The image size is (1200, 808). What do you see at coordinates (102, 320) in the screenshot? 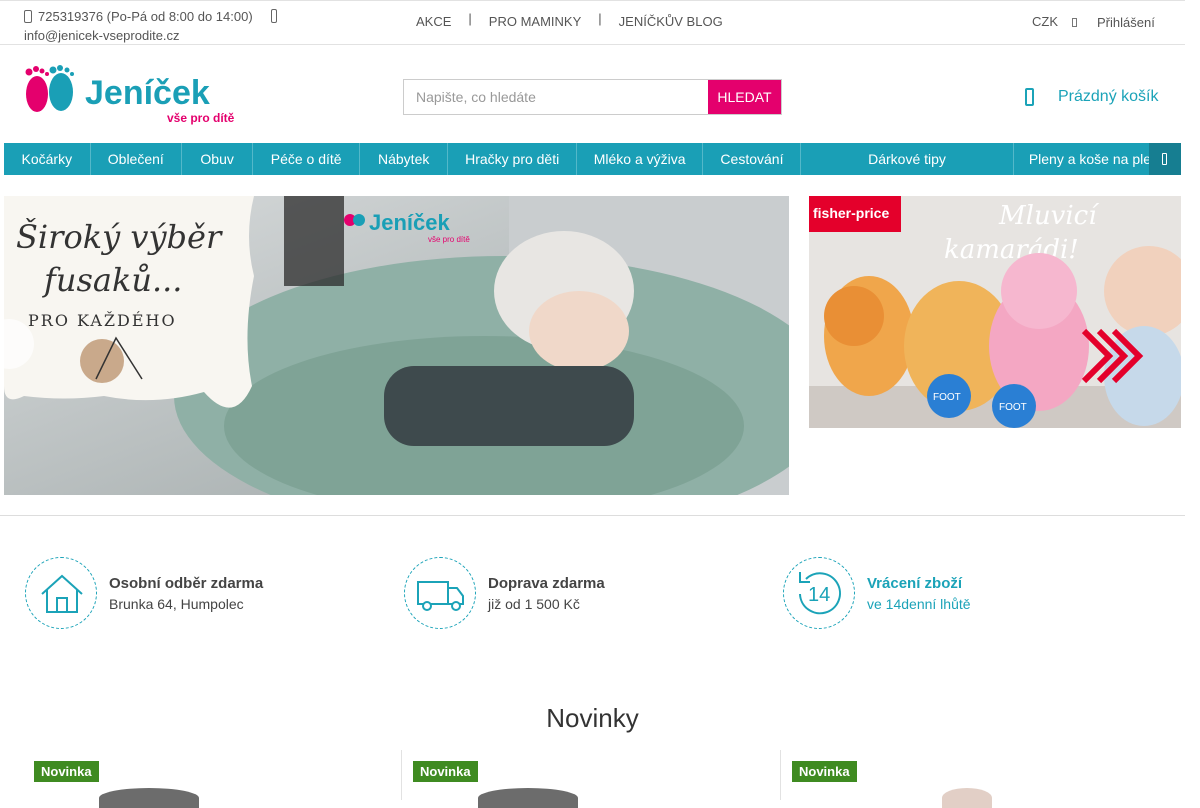
I see `hero-line-3: PRO KAŽDÉHO` at bounding box center [102, 320].